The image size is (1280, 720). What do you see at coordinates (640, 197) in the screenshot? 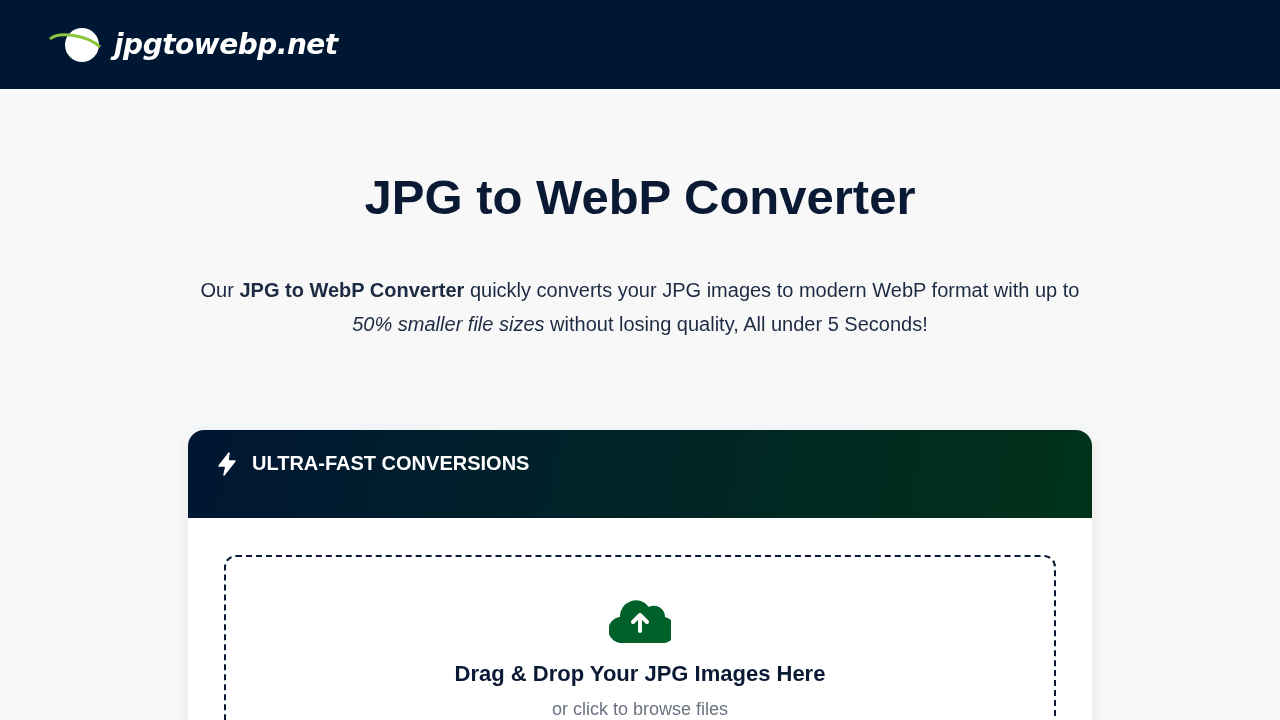
I see `page-title: JPG to WebP Converter` at bounding box center [640, 197].